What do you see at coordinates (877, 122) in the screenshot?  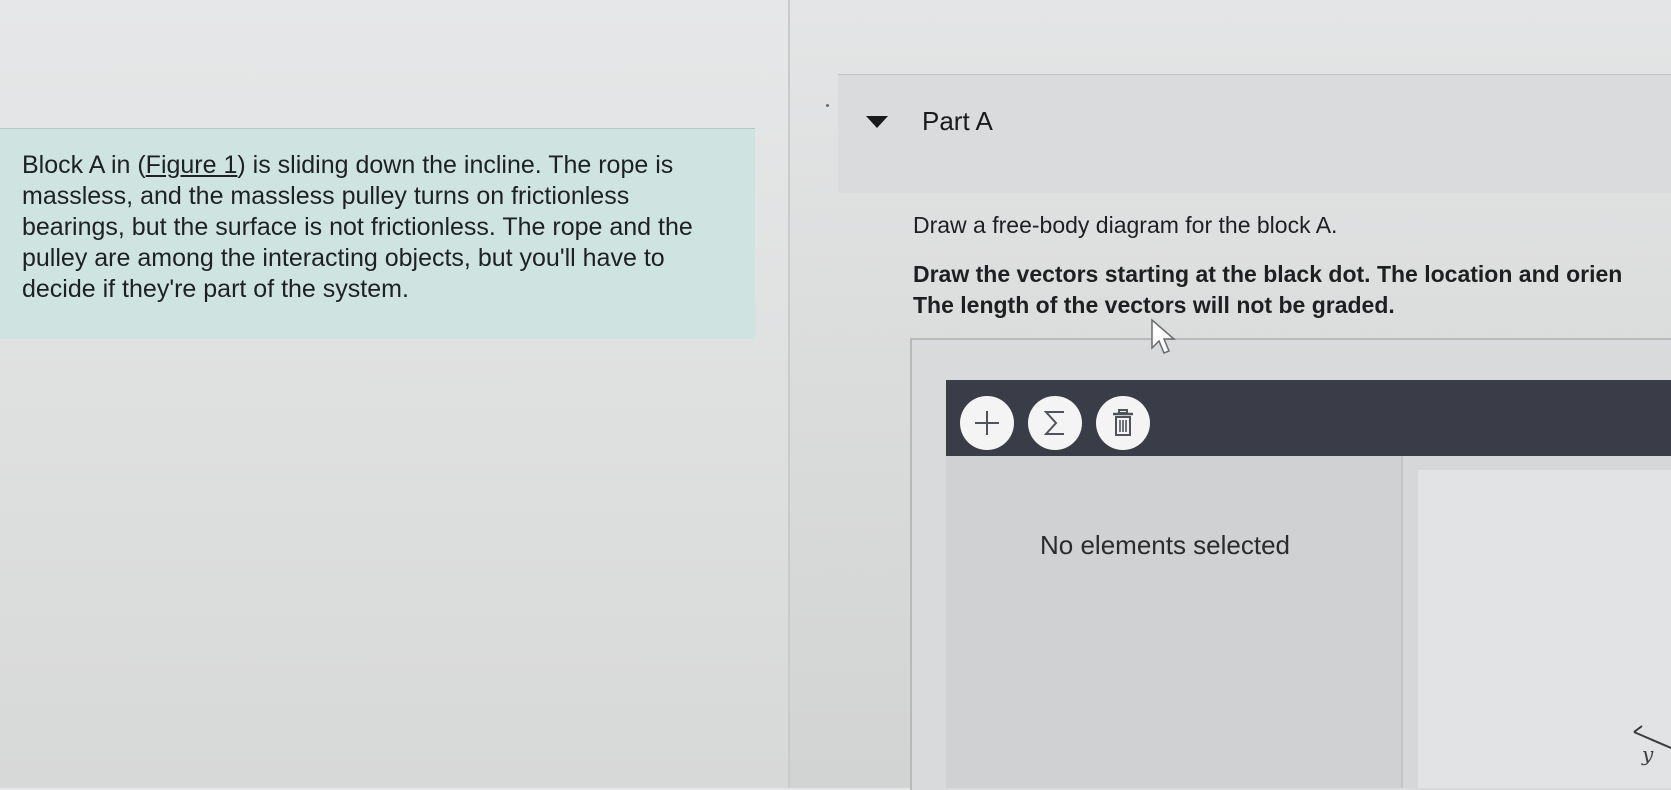 I see `caret-down-icon` at bounding box center [877, 122].